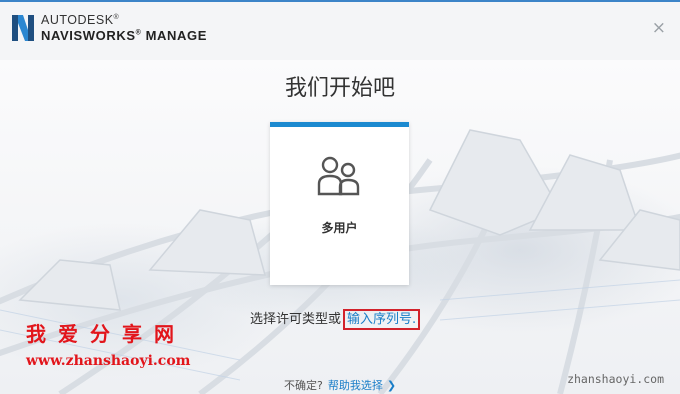 The width and height of the screenshot is (680, 394). Describe the element at coordinates (77, 20) in the screenshot. I see `brand-name: AUTODESK` at that location.